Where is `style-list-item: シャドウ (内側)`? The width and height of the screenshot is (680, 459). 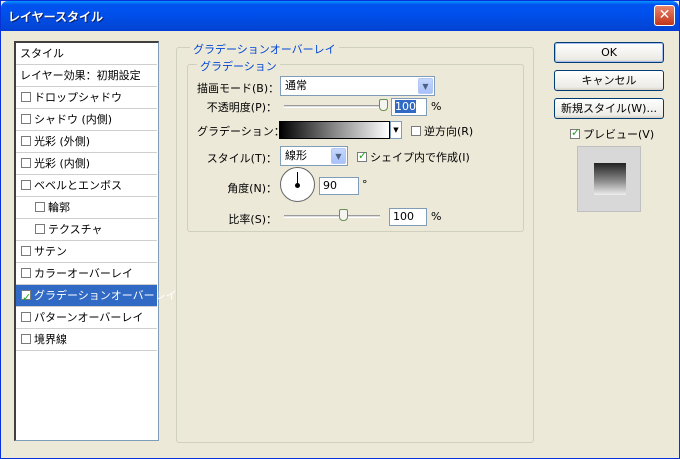 style-list-item: シャドウ (内側) is located at coordinates (86, 120).